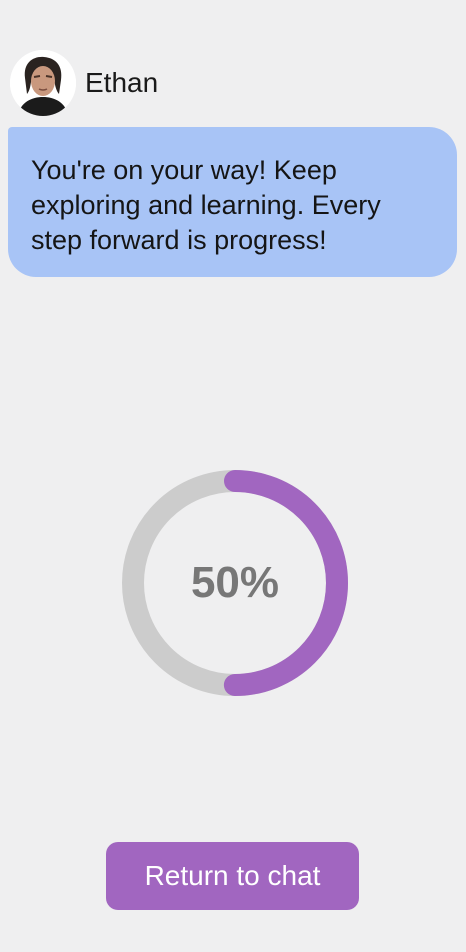 The width and height of the screenshot is (466, 952). I want to click on avatar, so click(43, 83).